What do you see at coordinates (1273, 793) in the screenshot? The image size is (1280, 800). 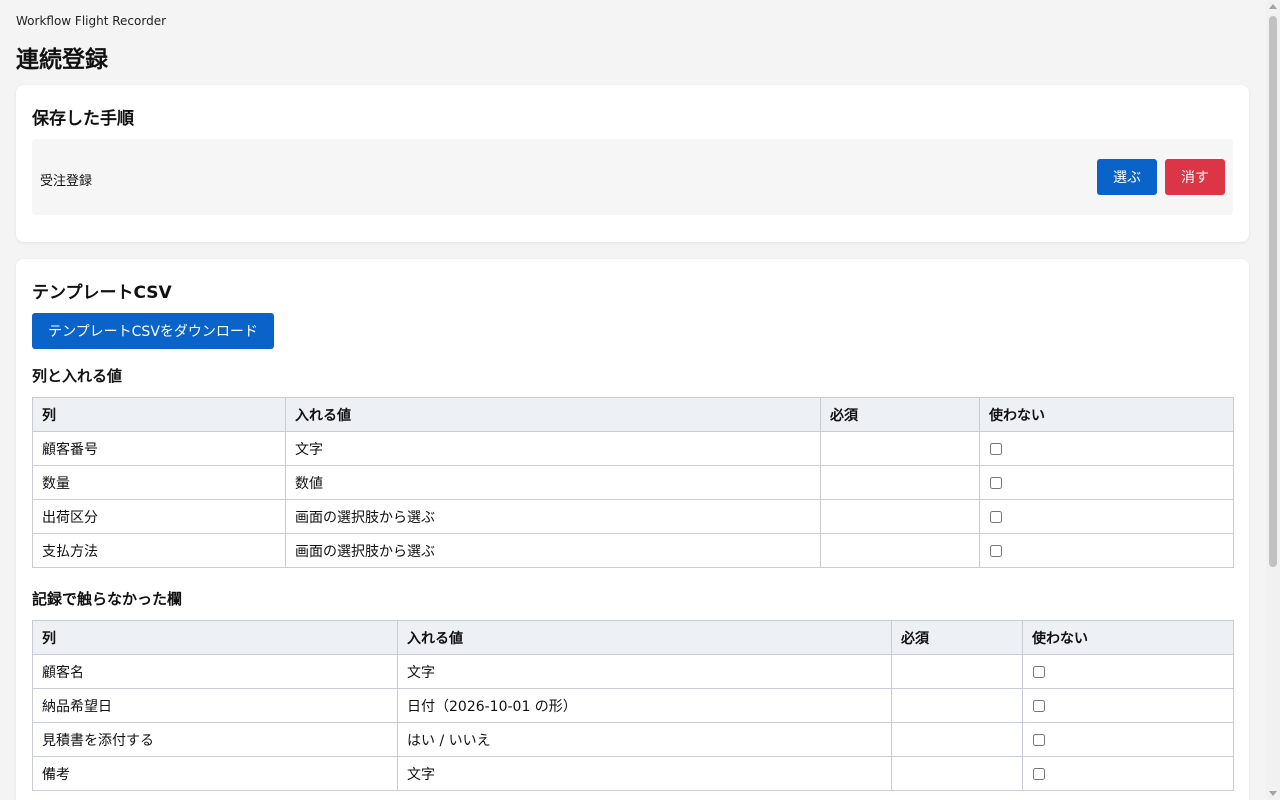 I see `scroll-down-arrow-icon` at bounding box center [1273, 793].